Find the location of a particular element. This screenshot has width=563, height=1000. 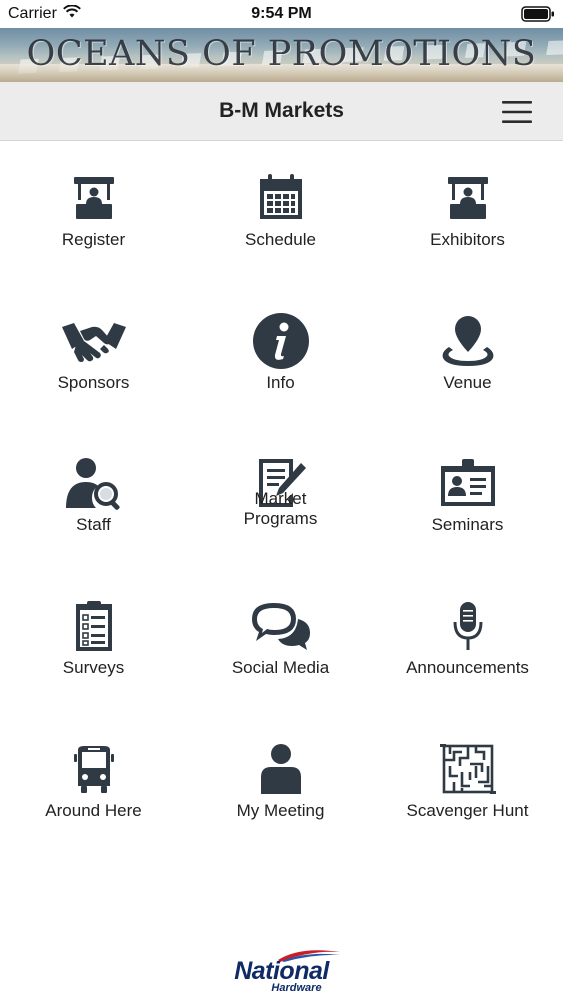

tile-label: Info is located at coordinates (280, 382).